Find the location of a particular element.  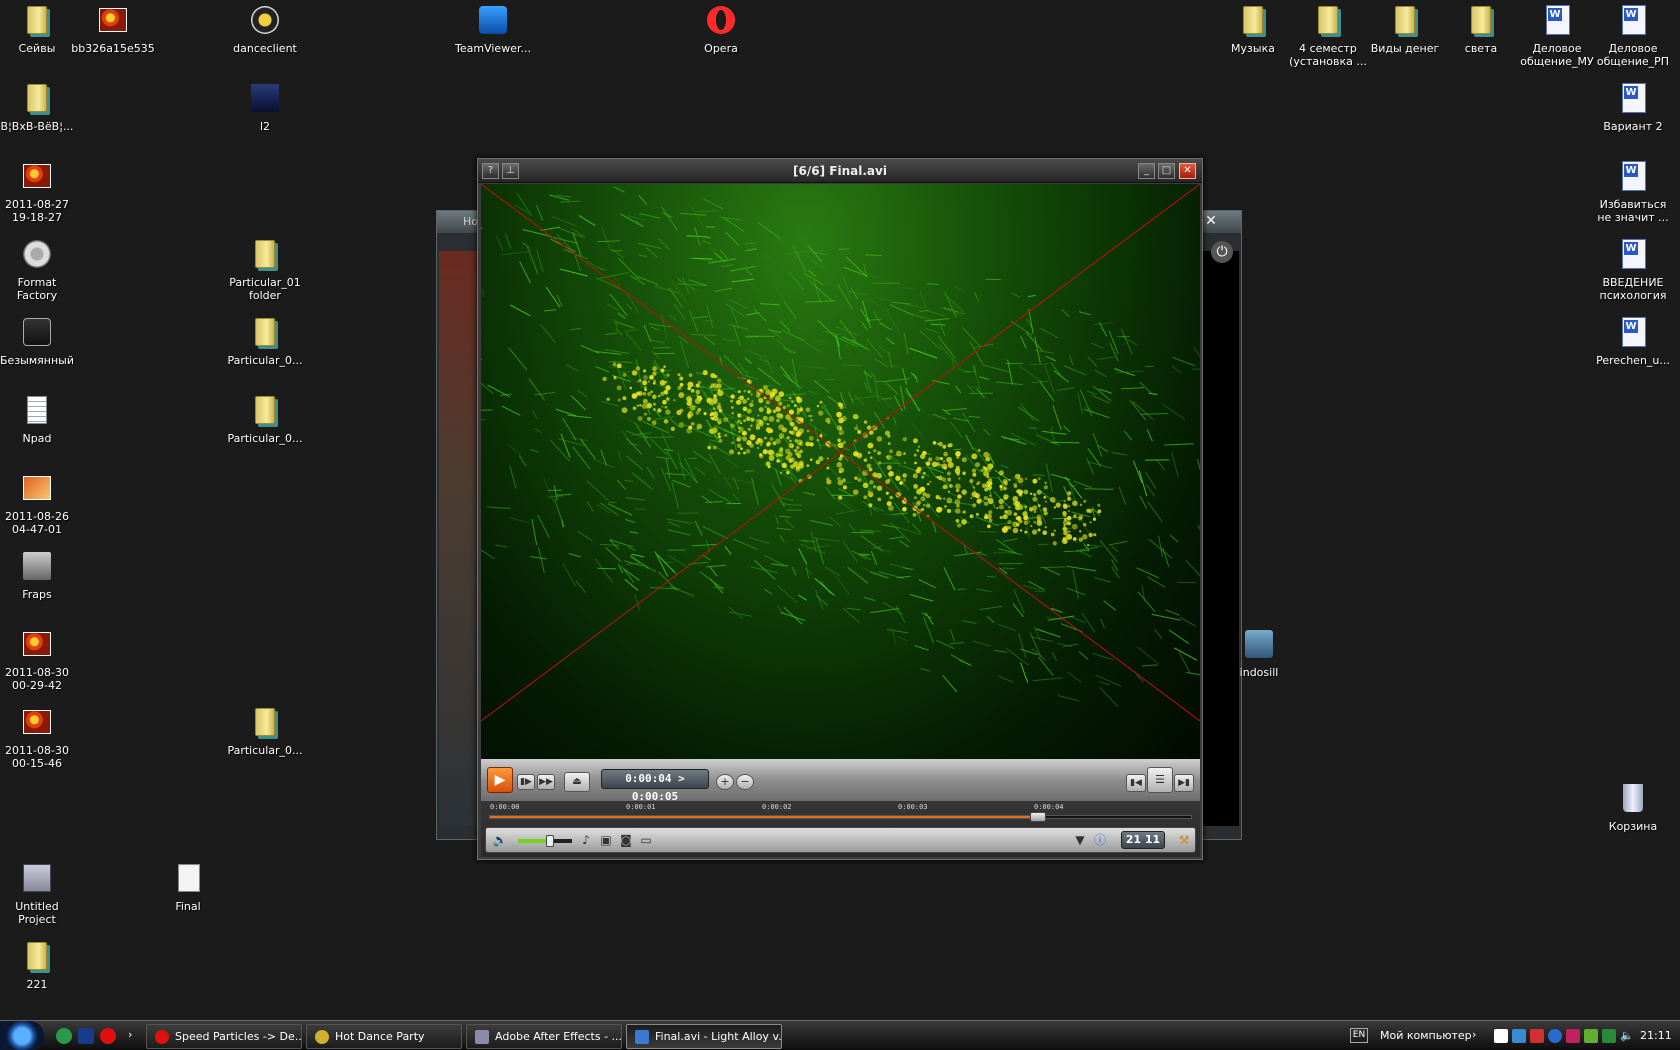

desktop-icon-muzyka: Музыка is located at coordinates (1253, 28).